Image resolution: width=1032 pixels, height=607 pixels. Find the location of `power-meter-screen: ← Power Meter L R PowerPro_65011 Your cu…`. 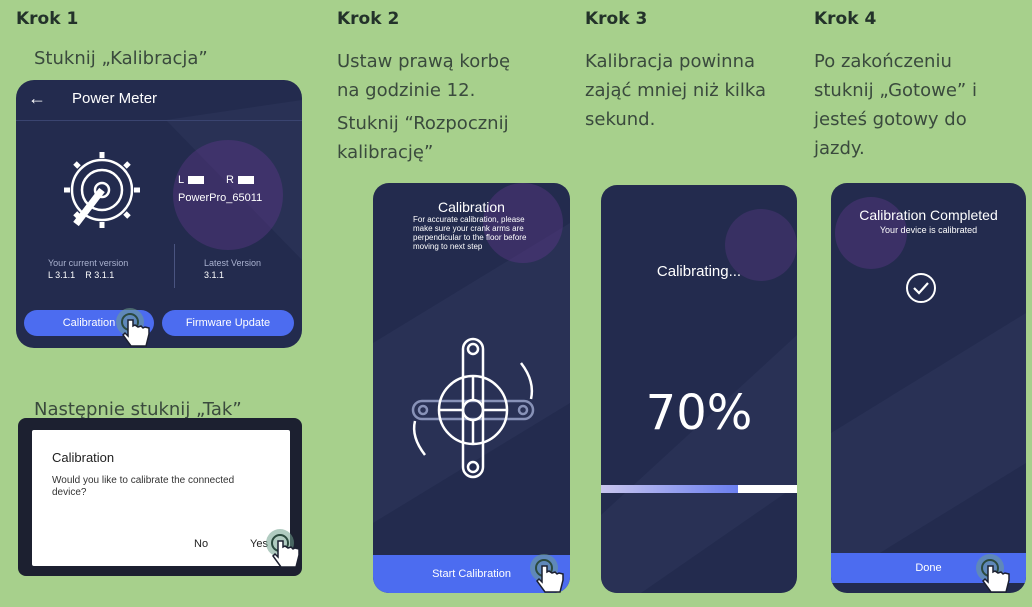

power-meter-screen: ← Power Meter L R PowerPro_65011 Your cu… is located at coordinates (159, 214).